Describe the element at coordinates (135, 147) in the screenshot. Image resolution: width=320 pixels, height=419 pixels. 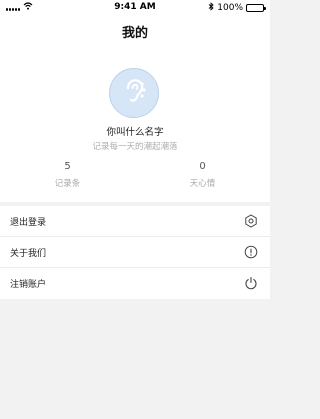
I see `signature: 记录每一天的潮起潮落` at that location.